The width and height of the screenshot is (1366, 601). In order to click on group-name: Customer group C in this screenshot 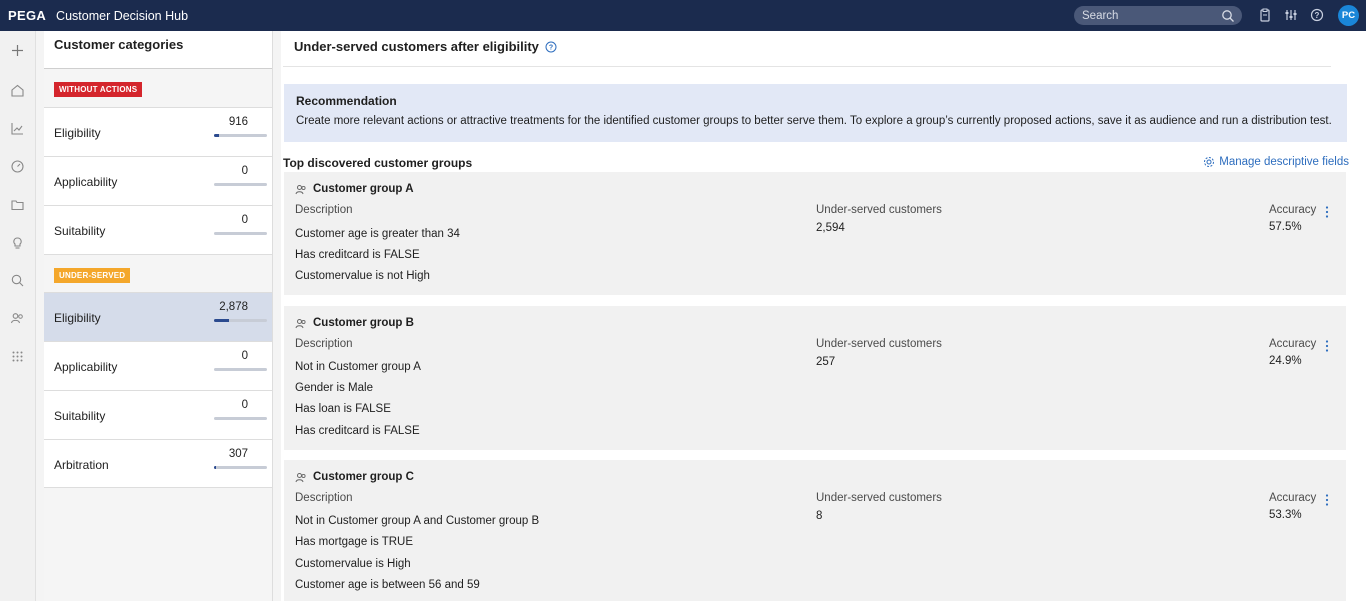, I will do `click(354, 477)`.